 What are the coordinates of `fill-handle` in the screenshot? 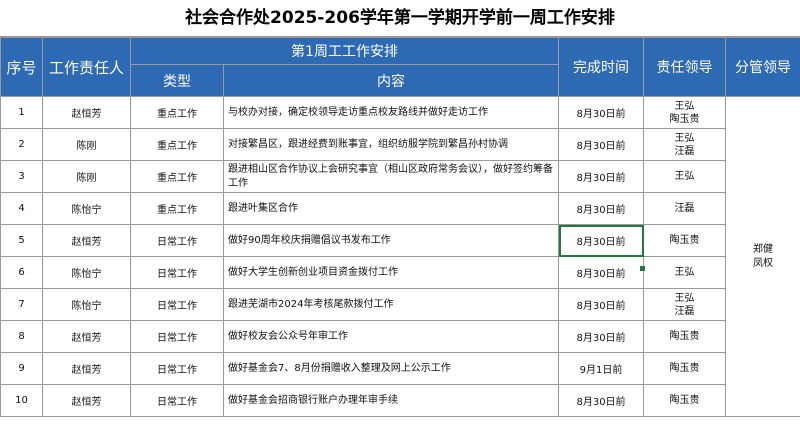 It's located at (642, 268).